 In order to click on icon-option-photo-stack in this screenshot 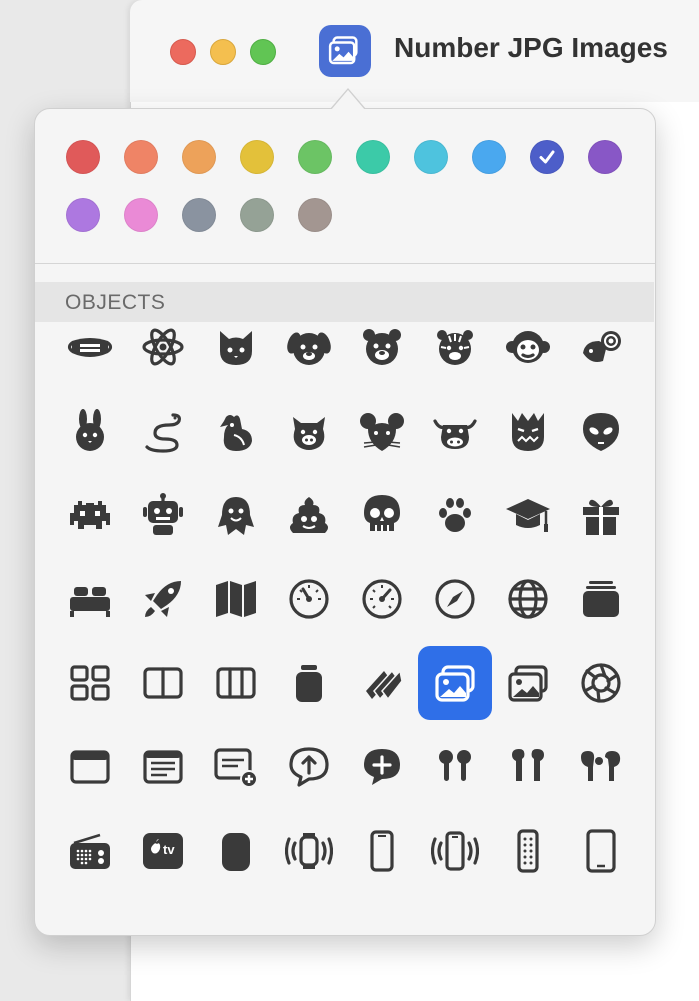, I will do `click(455, 683)`.